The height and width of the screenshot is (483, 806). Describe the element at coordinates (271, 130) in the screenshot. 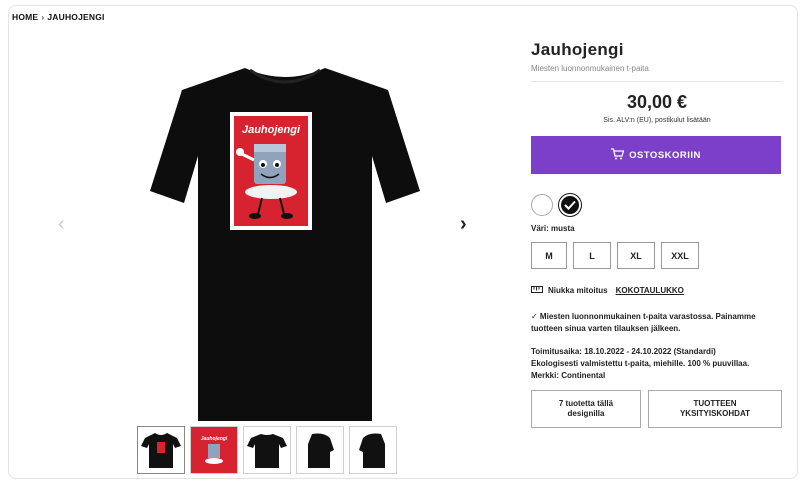

I see `print-title: Jauhojengi` at that location.